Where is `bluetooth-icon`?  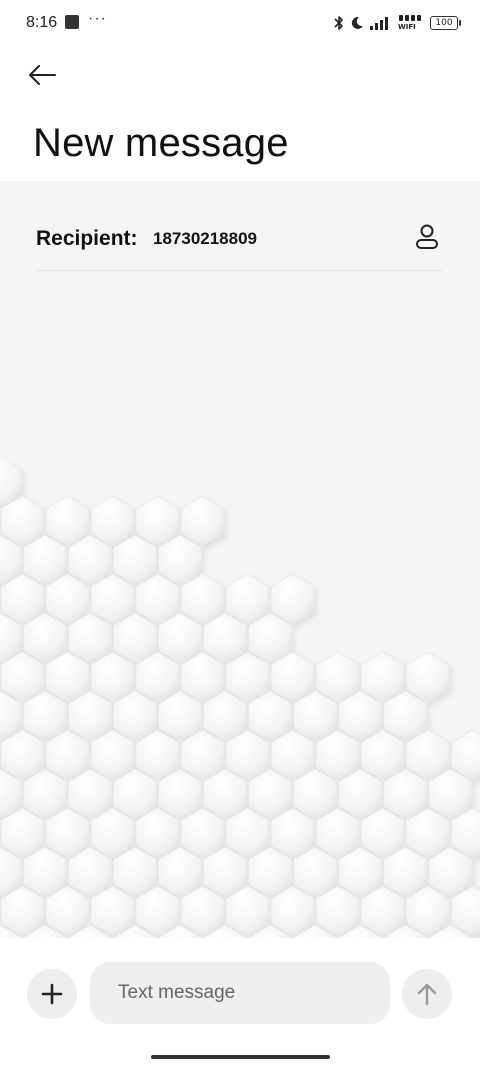 bluetooth-icon is located at coordinates (338, 23).